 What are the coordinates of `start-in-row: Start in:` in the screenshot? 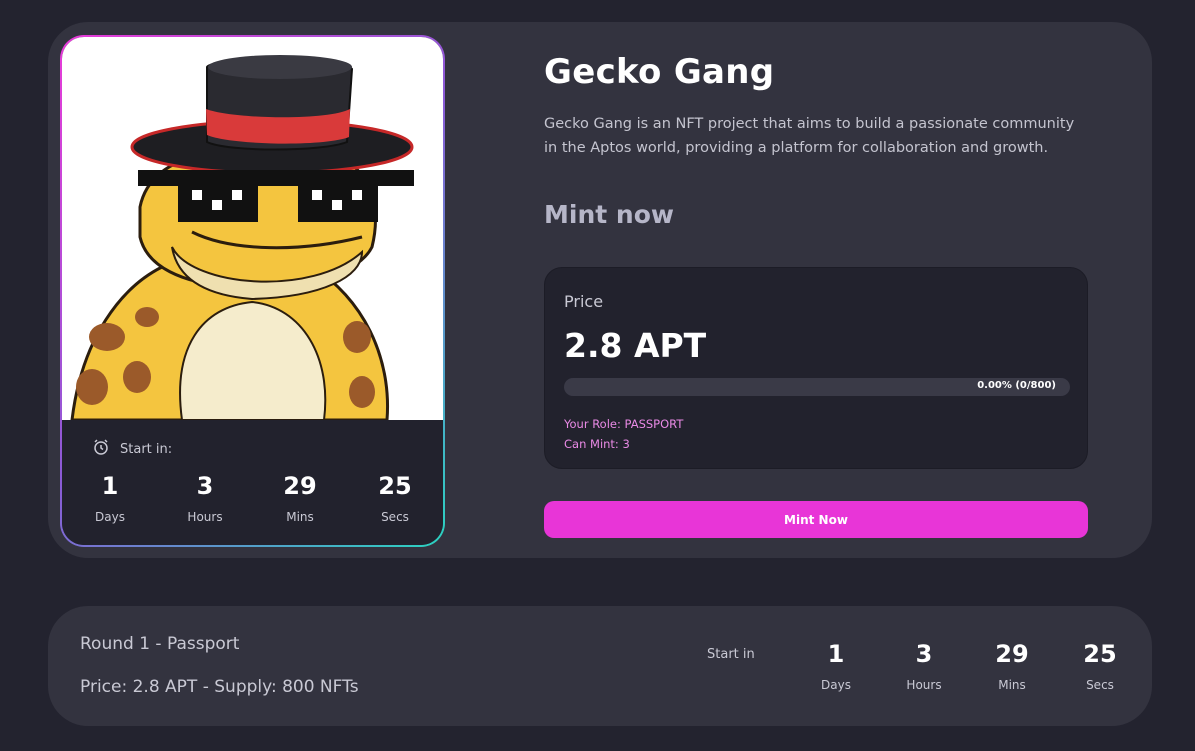 It's located at (132, 449).